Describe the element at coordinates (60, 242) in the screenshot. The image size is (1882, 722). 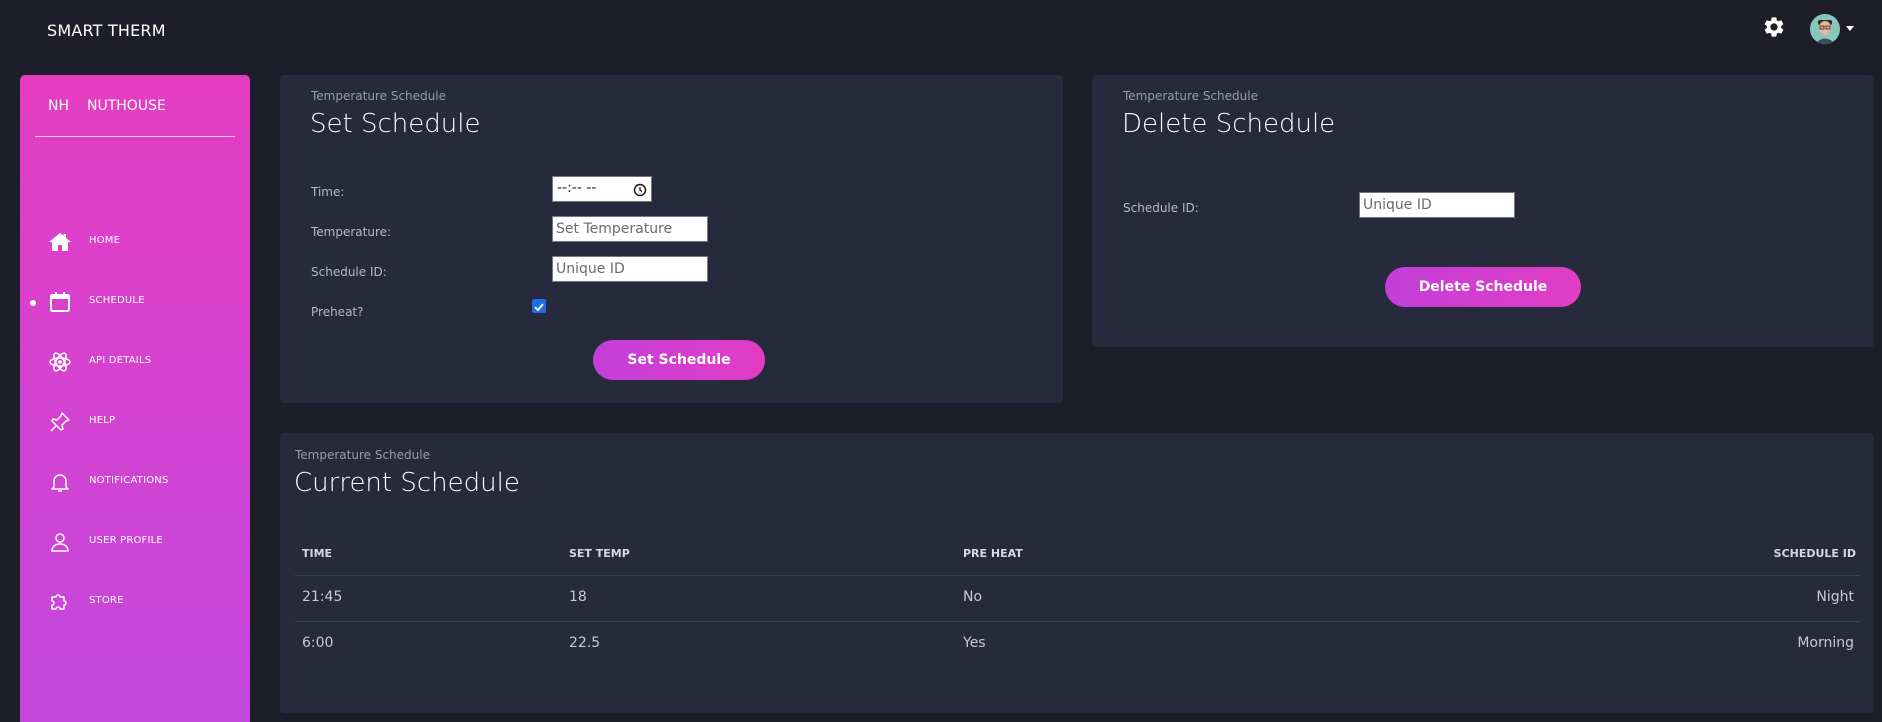
I see `home-icon` at that location.